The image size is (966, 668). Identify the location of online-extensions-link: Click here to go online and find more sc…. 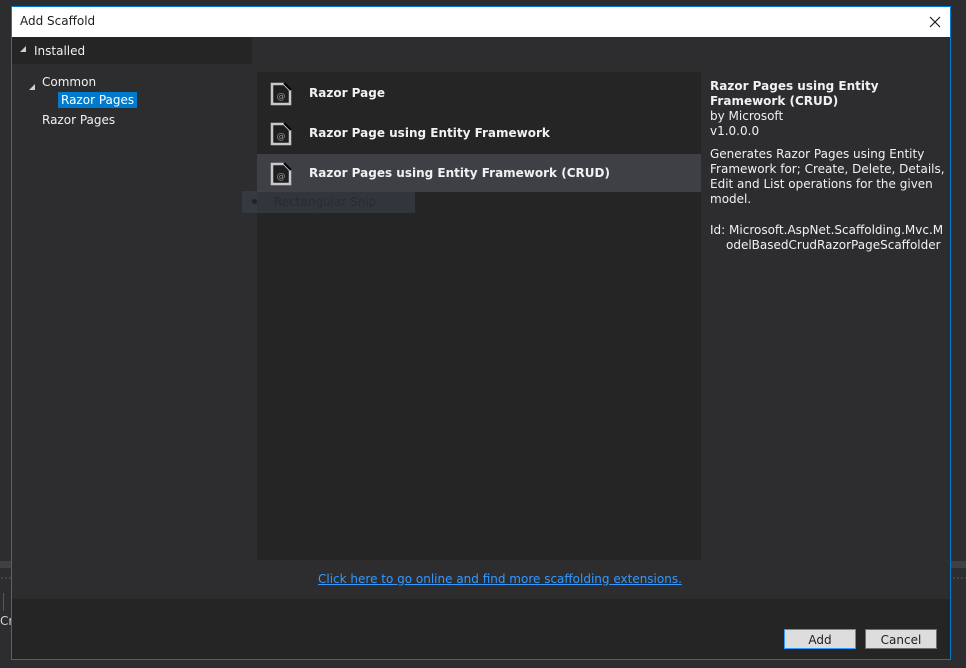
(500, 579).